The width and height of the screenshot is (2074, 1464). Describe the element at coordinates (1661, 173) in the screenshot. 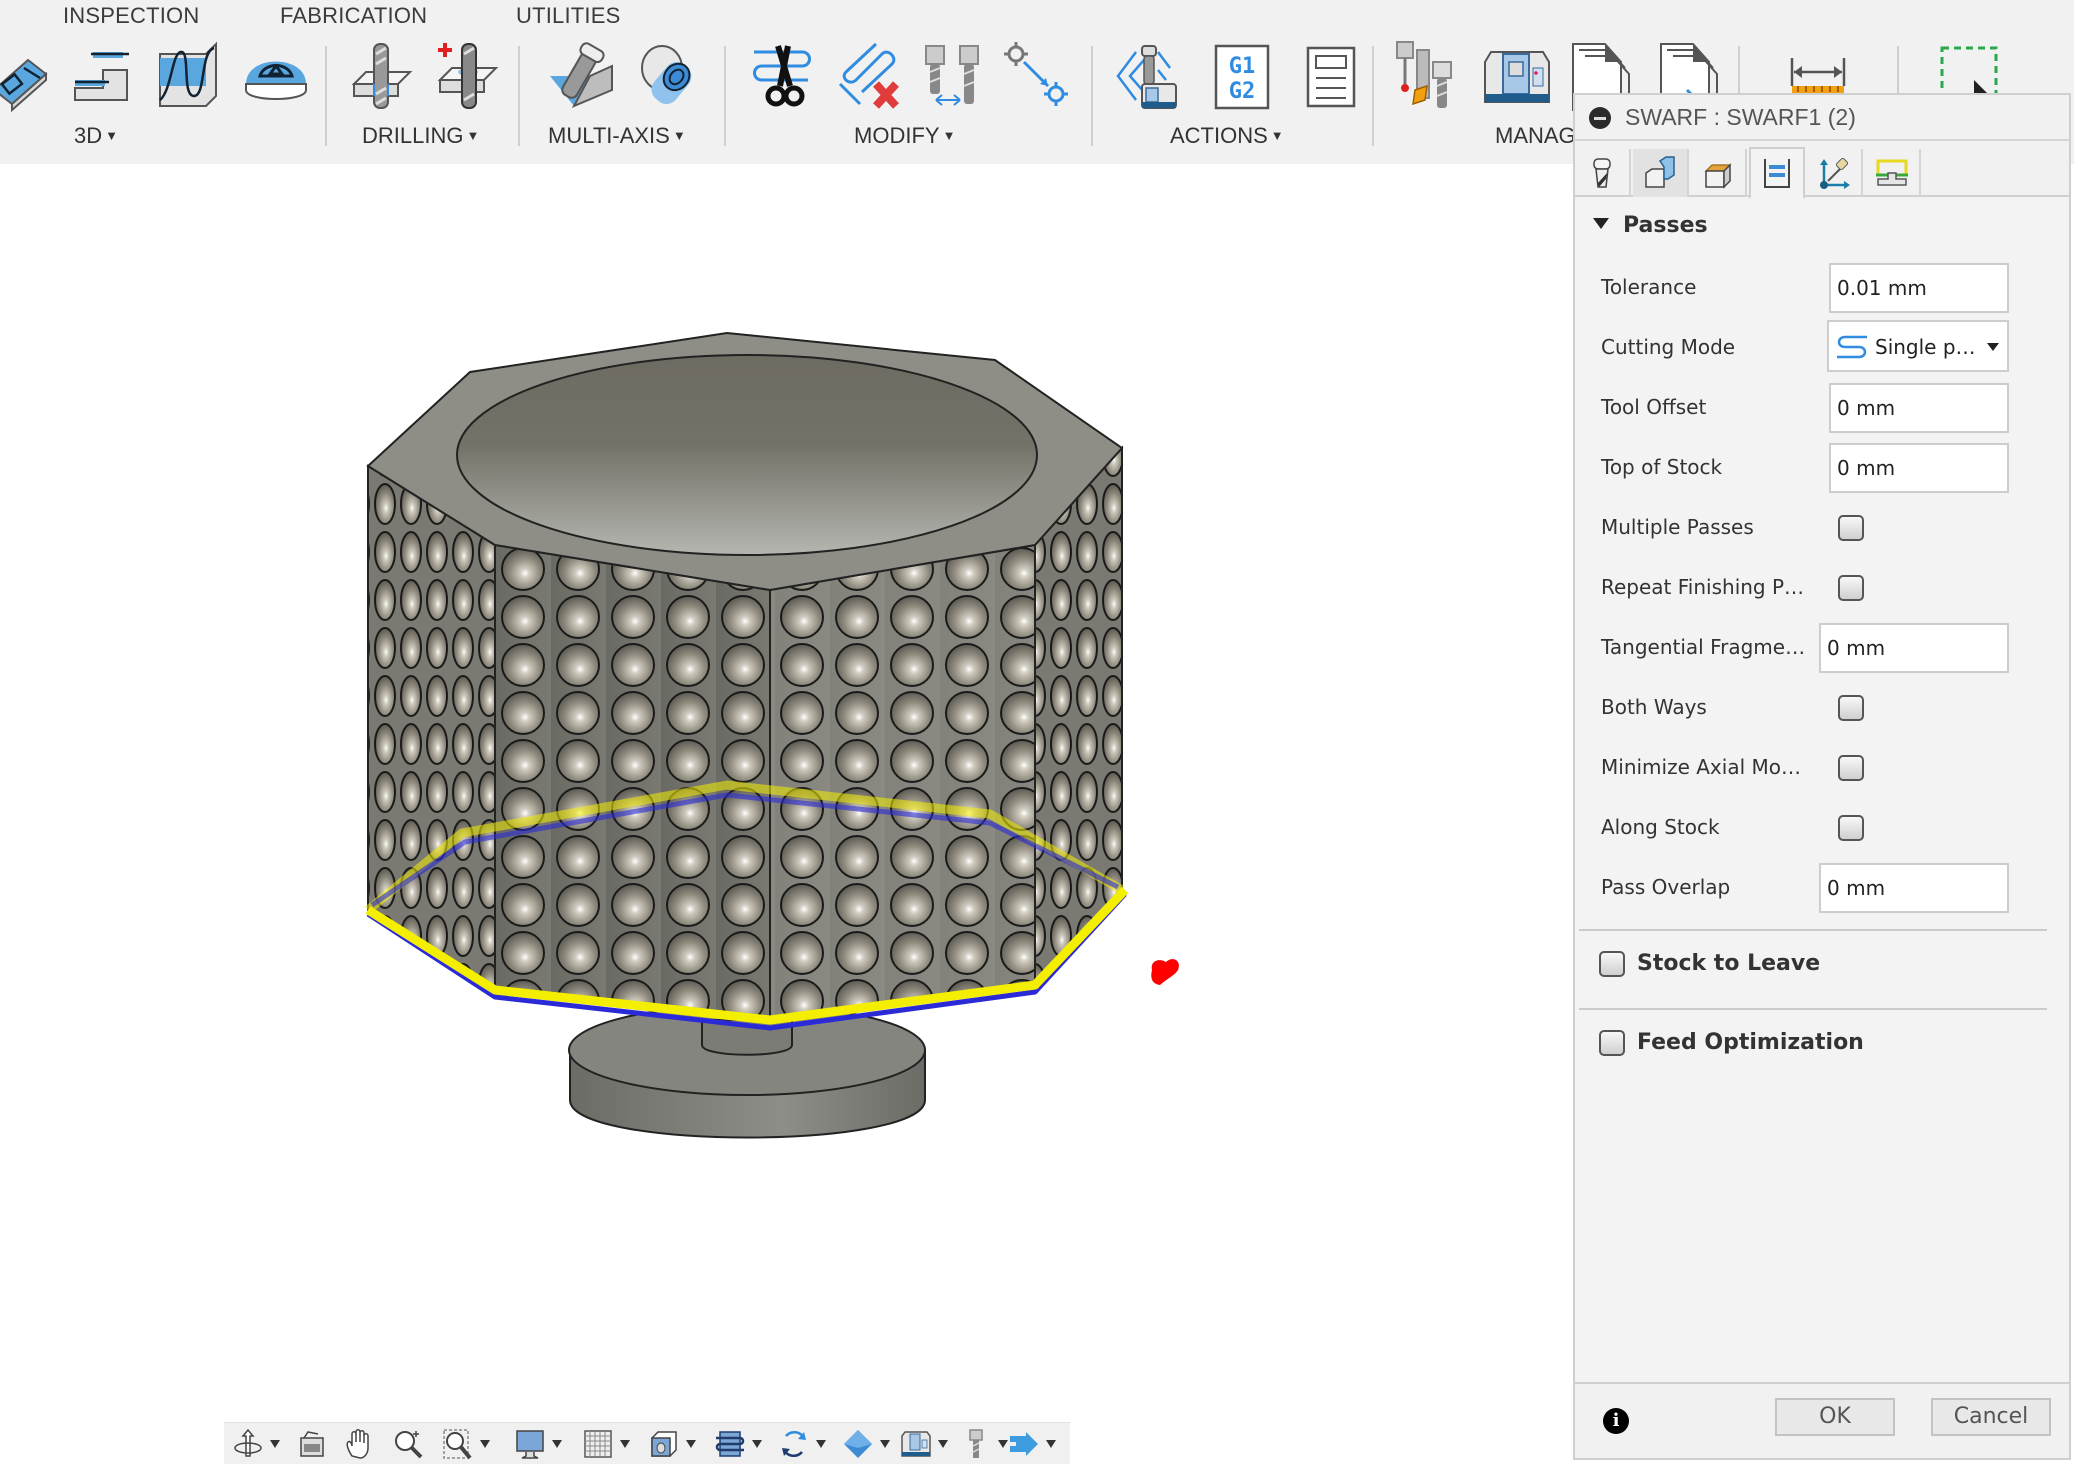

I see `tab-geometry` at that location.